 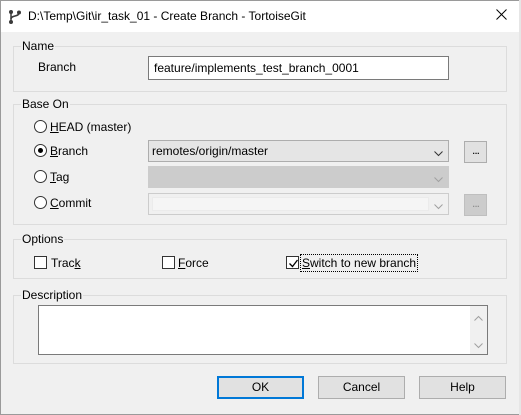 What do you see at coordinates (57, 67) in the screenshot?
I see `branch-name-label: Branch` at bounding box center [57, 67].